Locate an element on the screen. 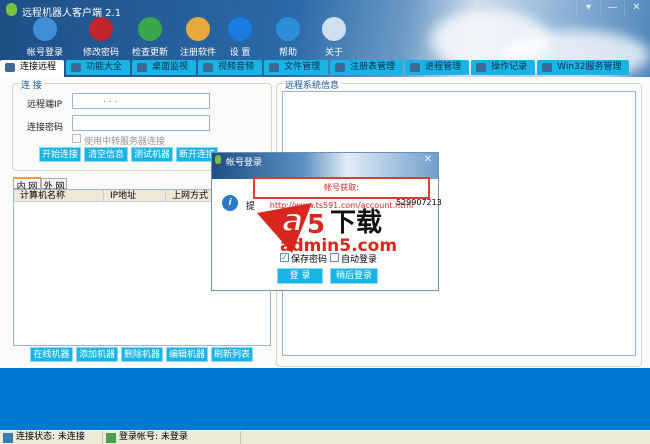  close-button: ✕ is located at coordinates (636, 8).